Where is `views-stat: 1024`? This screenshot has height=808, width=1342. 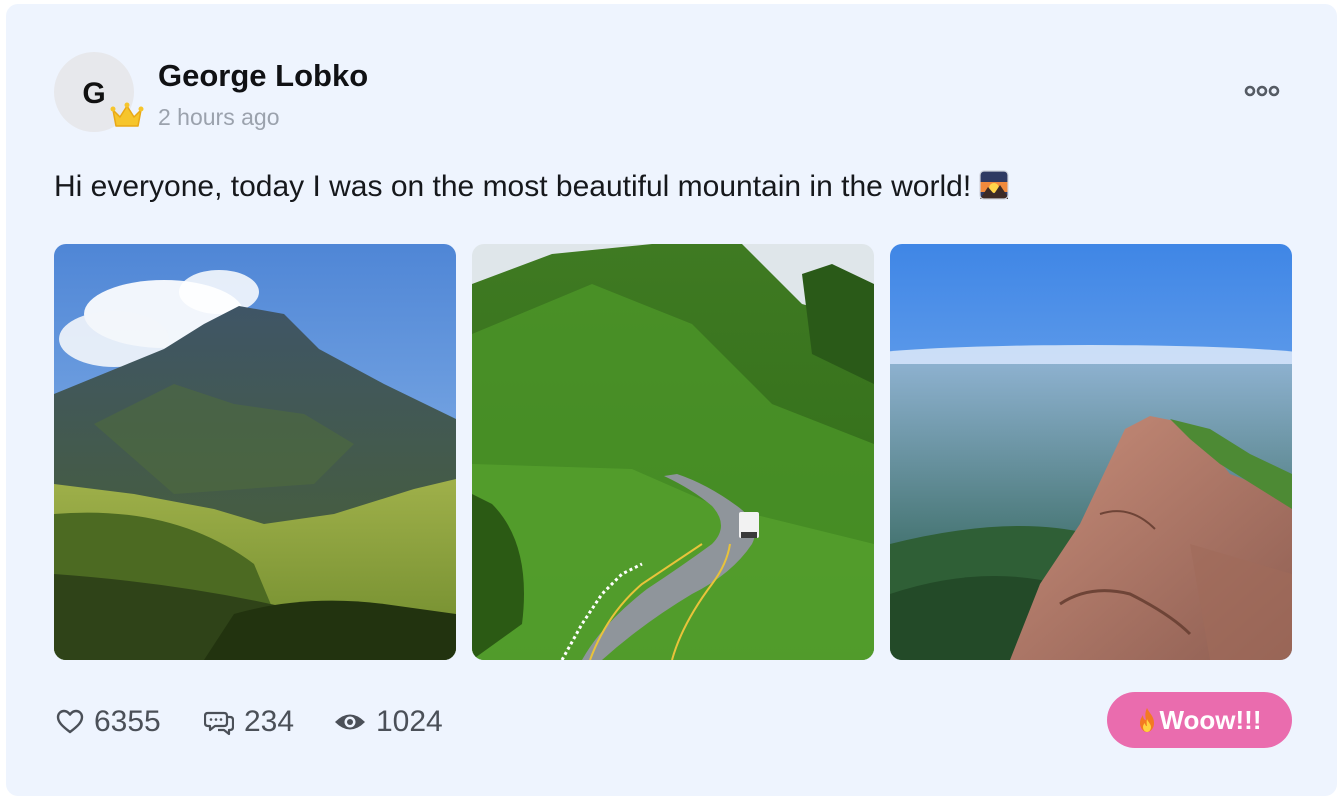 views-stat: 1024 is located at coordinates (388, 722).